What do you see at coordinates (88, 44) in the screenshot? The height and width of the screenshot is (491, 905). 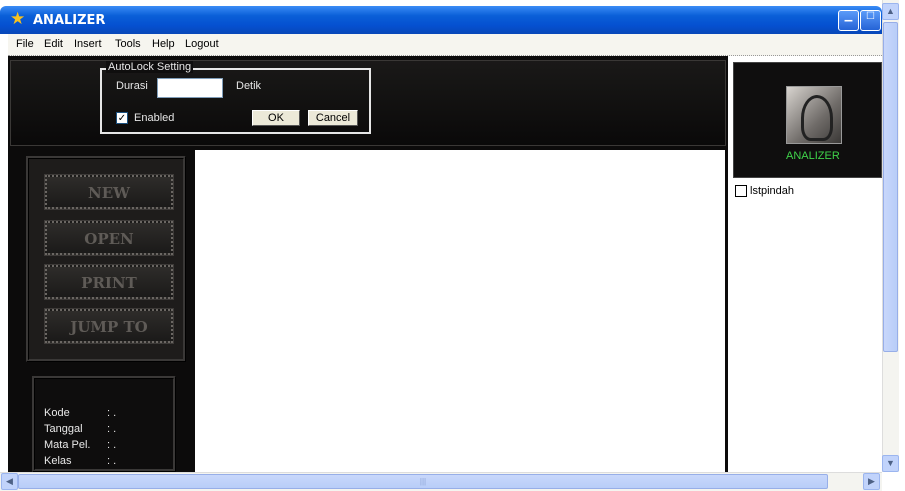 I see `menu-insert: Insert` at bounding box center [88, 44].